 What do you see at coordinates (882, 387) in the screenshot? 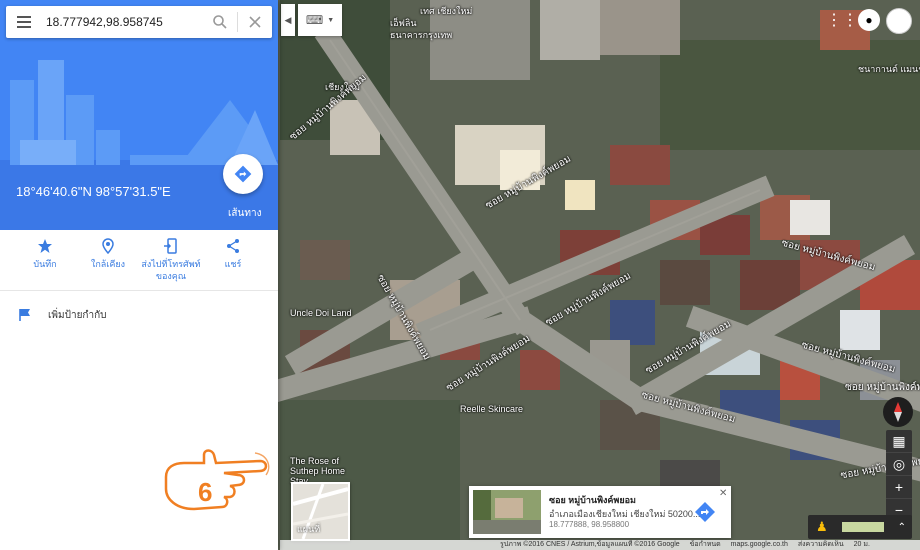
I see `road-label: ซอย หมู่บ้านพิงค์พยอม` at bounding box center [882, 387].